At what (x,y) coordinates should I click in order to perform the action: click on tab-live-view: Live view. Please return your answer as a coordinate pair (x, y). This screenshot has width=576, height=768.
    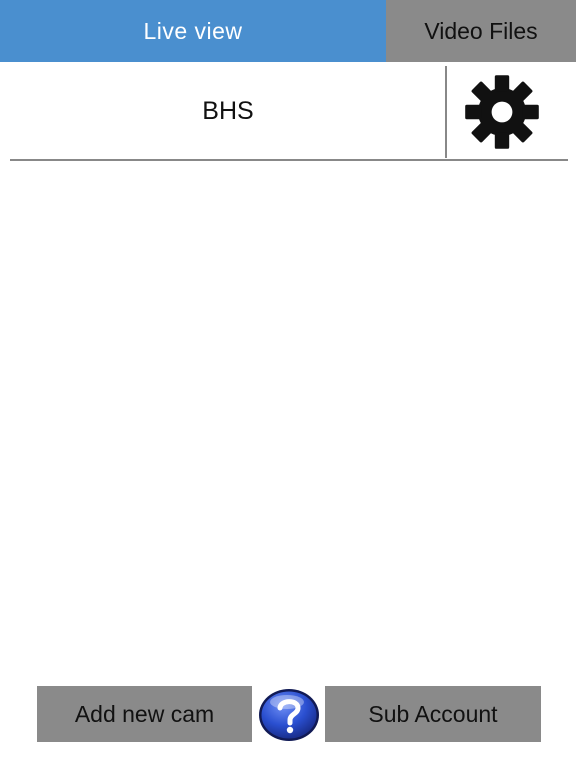
    Looking at the image, I should click on (193, 31).